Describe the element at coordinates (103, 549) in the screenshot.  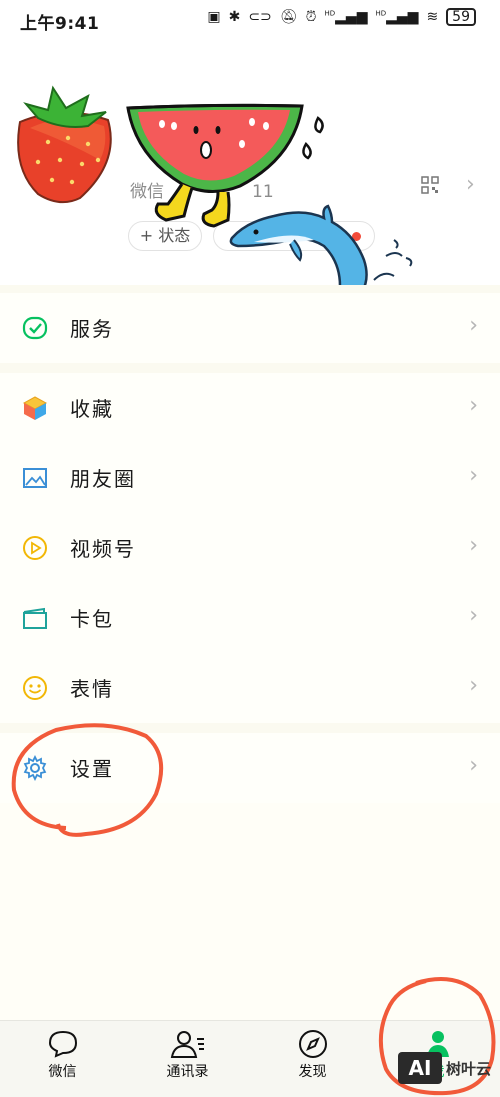
I see `menu-label: 视频号` at that location.